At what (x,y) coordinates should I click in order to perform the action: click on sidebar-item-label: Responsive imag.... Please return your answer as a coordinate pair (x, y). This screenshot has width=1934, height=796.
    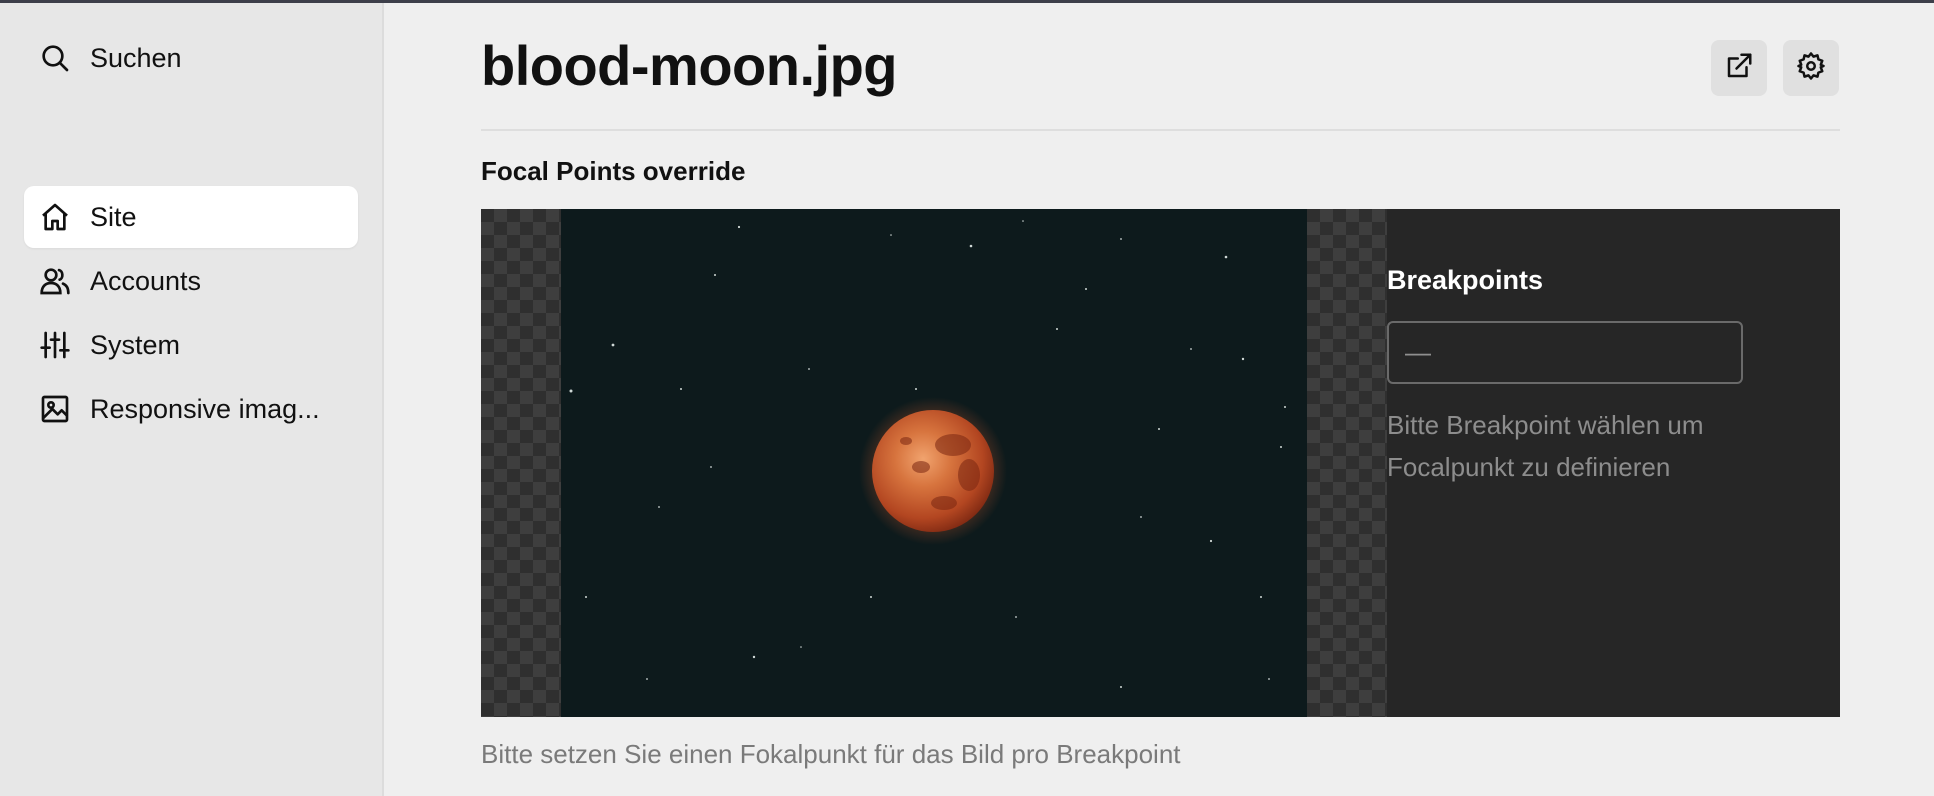
    Looking at the image, I should click on (205, 408).